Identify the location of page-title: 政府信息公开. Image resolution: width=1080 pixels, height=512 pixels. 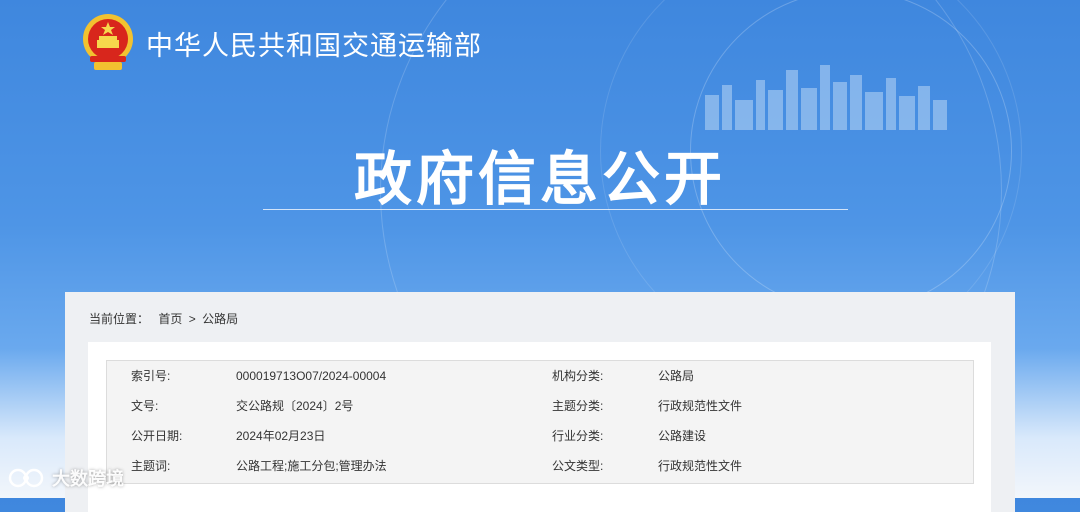
(539, 179).